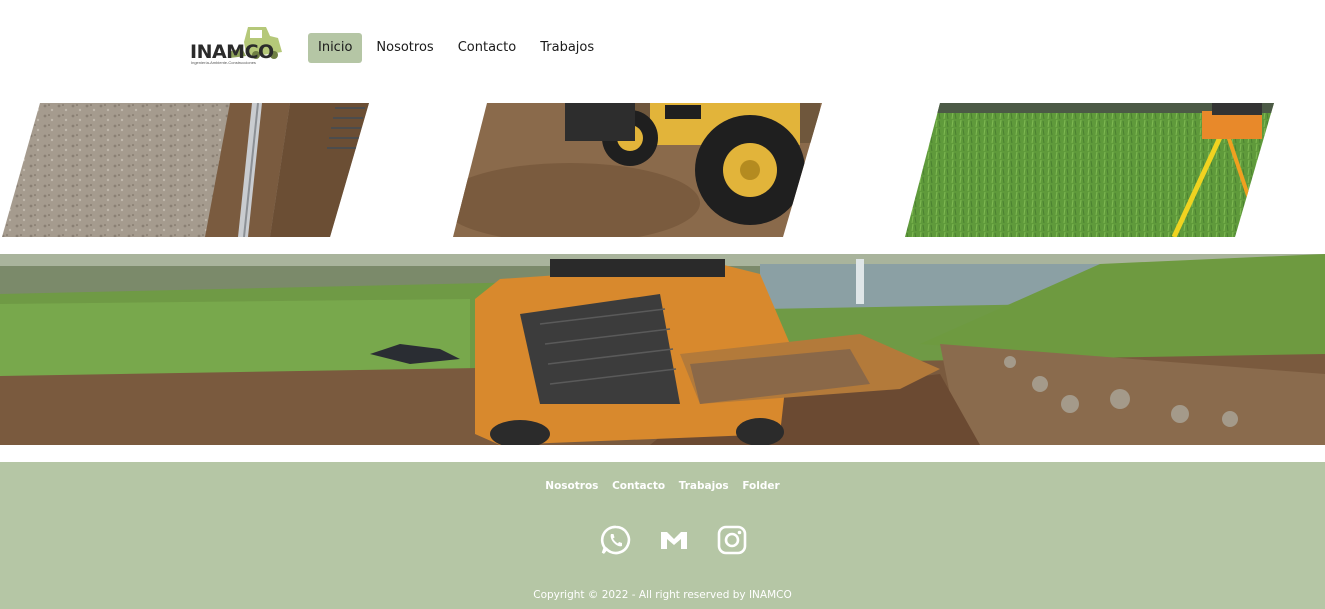 Image resolution: width=1325 pixels, height=609 pixels. Describe the element at coordinates (616, 540) in the screenshot. I see `whatsapp-icon` at that location.